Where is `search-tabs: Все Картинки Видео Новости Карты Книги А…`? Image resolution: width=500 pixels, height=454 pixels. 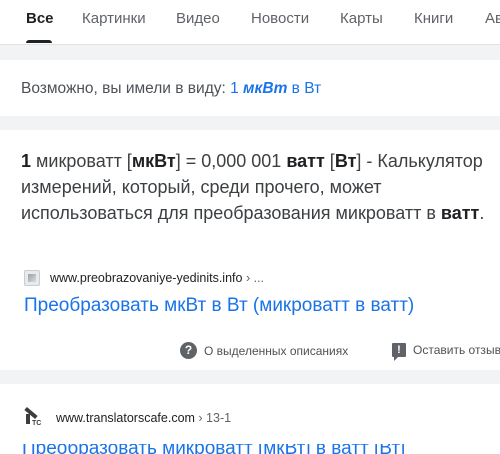
search-tabs: Все Картинки Видео Новости Карты Книги А… is located at coordinates (250, 22).